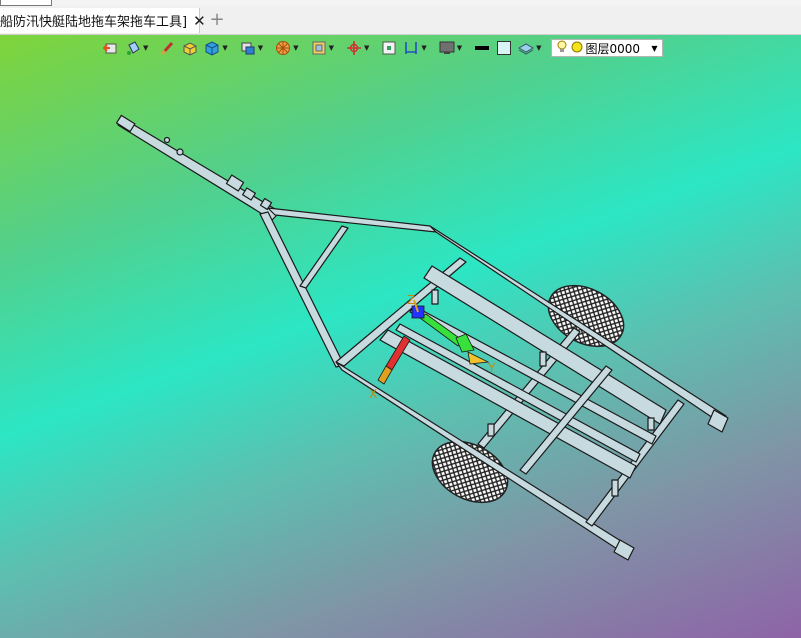 The width and height of the screenshot is (801, 638). Describe the element at coordinates (125, 123) in the screenshot. I see `hitch-coupler` at that location.